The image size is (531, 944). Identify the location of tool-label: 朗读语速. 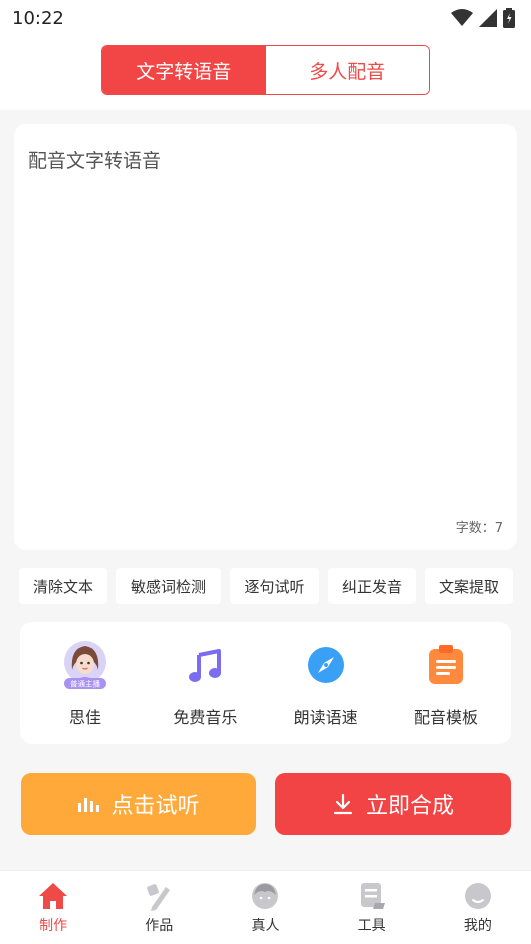
(325, 717).